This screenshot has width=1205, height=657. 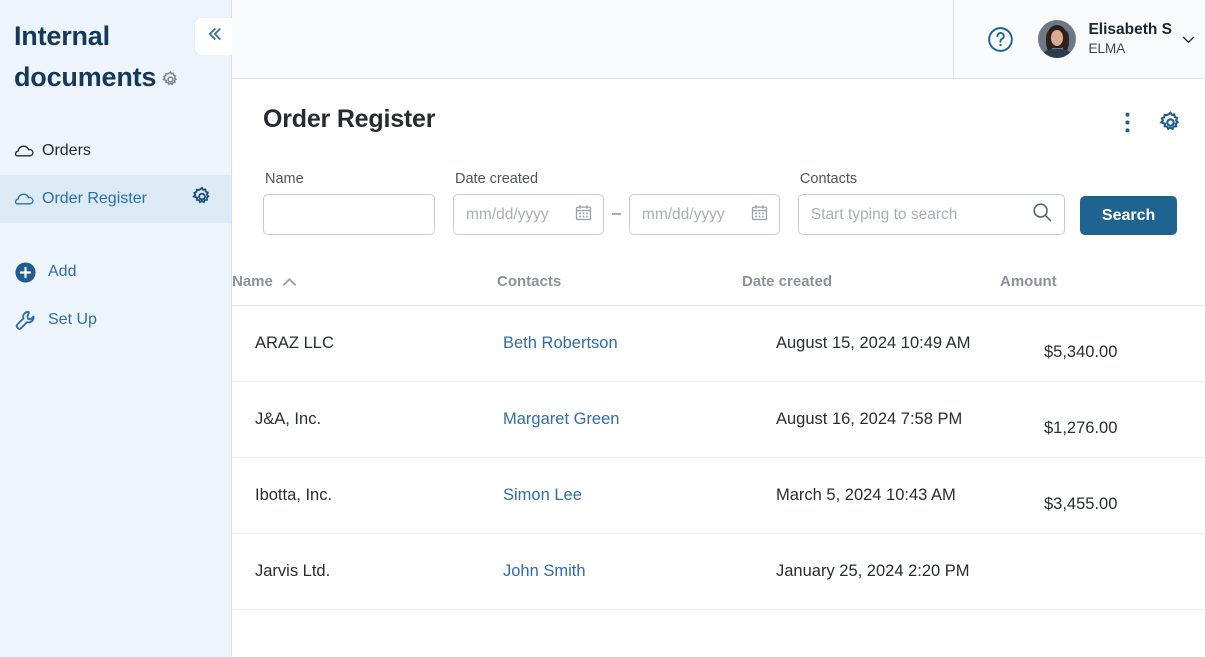 I want to click on user-org: ELMA, so click(x=1107, y=48).